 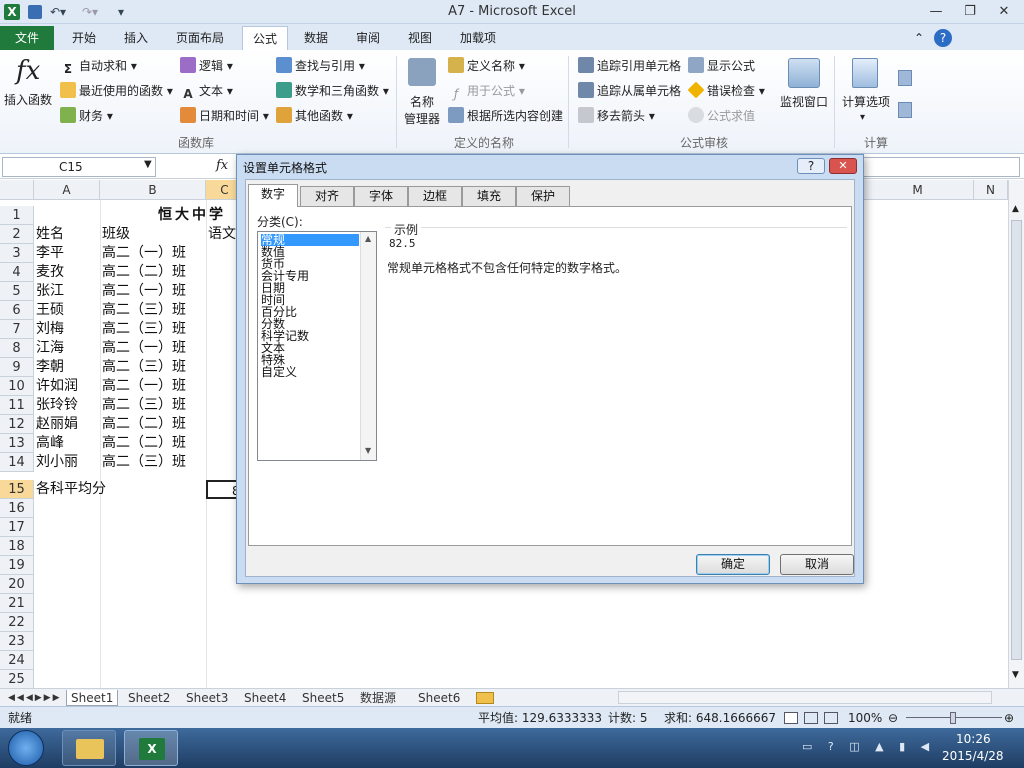 I want to click on explorer-taskbar-button, so click(x=89, y=748).